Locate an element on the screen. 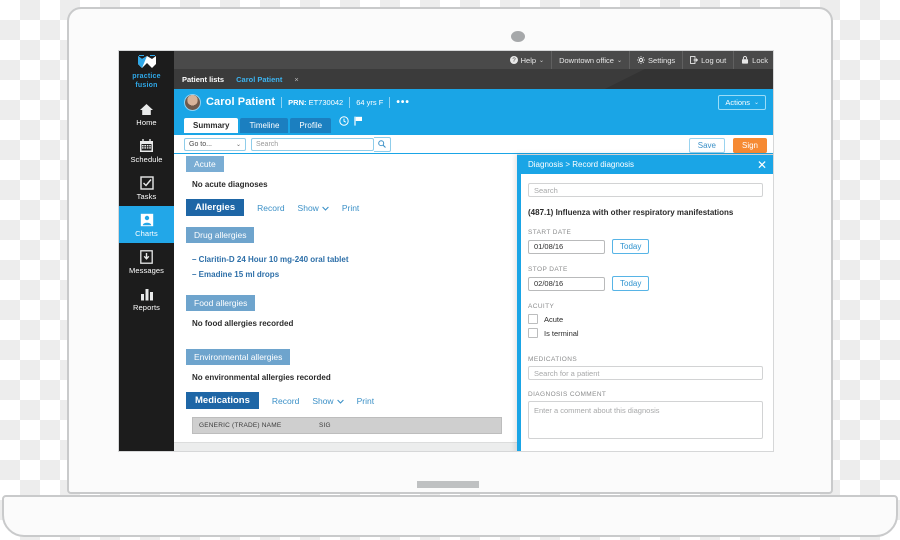  food-allergies-title: Food allergies is located at coordinates (221, 303).